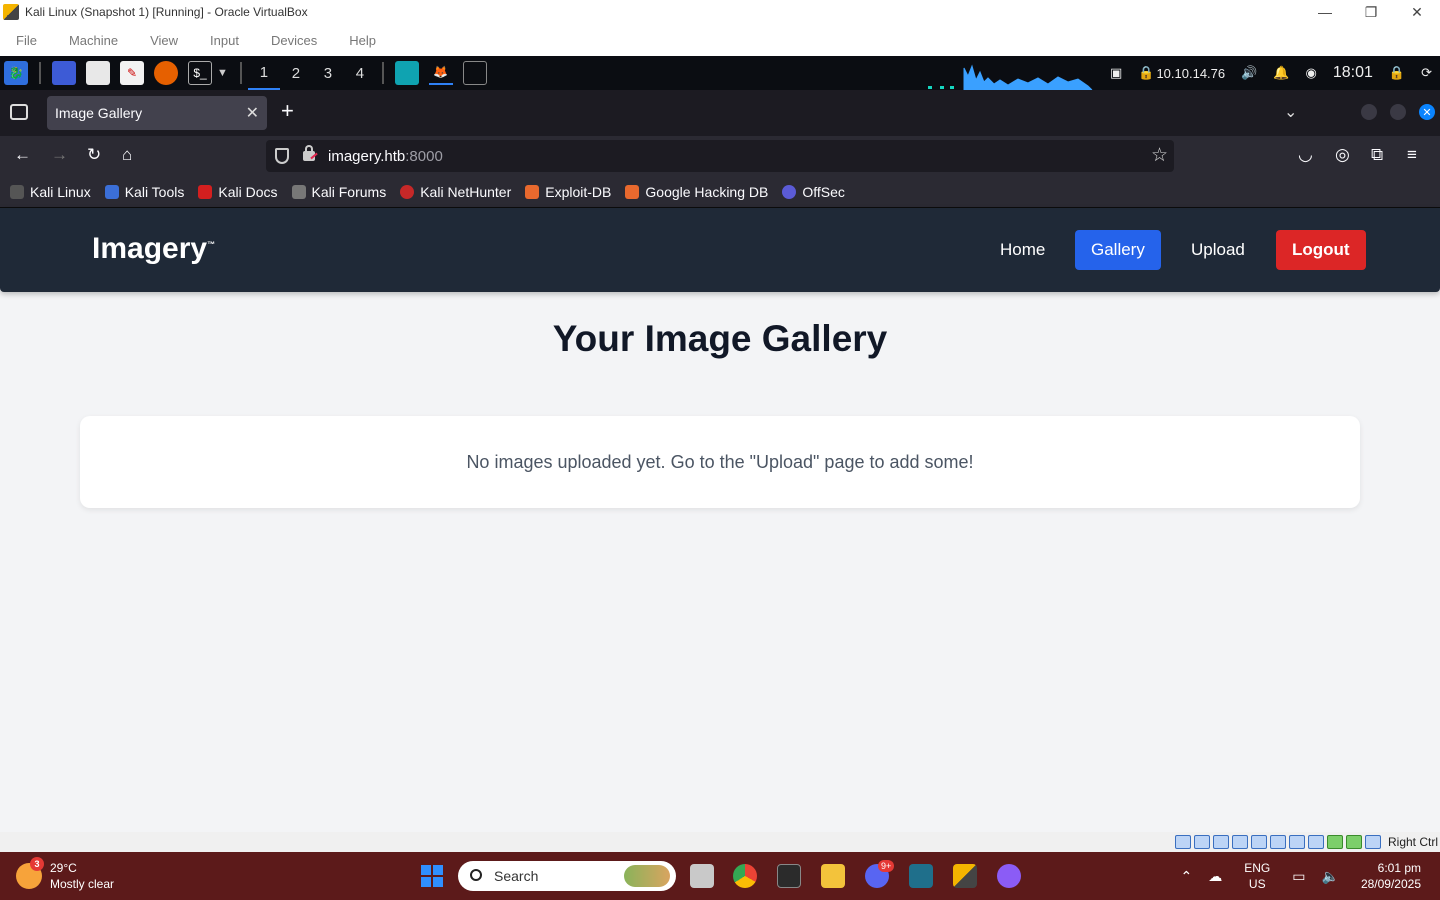 Image resolution: width=1440 pixels, height=900 pixels. What do you see at coordinates (1182, 842) in the screenshot?
I see `storage-icon` at bounding box center [1182, 842].